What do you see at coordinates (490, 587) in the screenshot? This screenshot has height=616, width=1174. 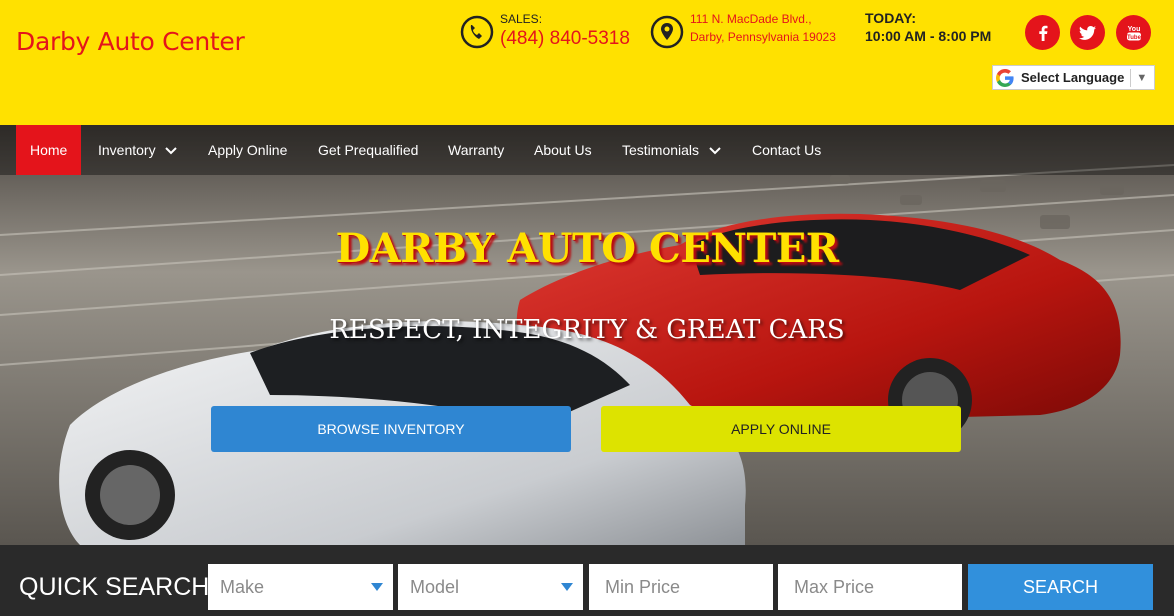 I see `model-select: Model` at bounding box center [490, 587].